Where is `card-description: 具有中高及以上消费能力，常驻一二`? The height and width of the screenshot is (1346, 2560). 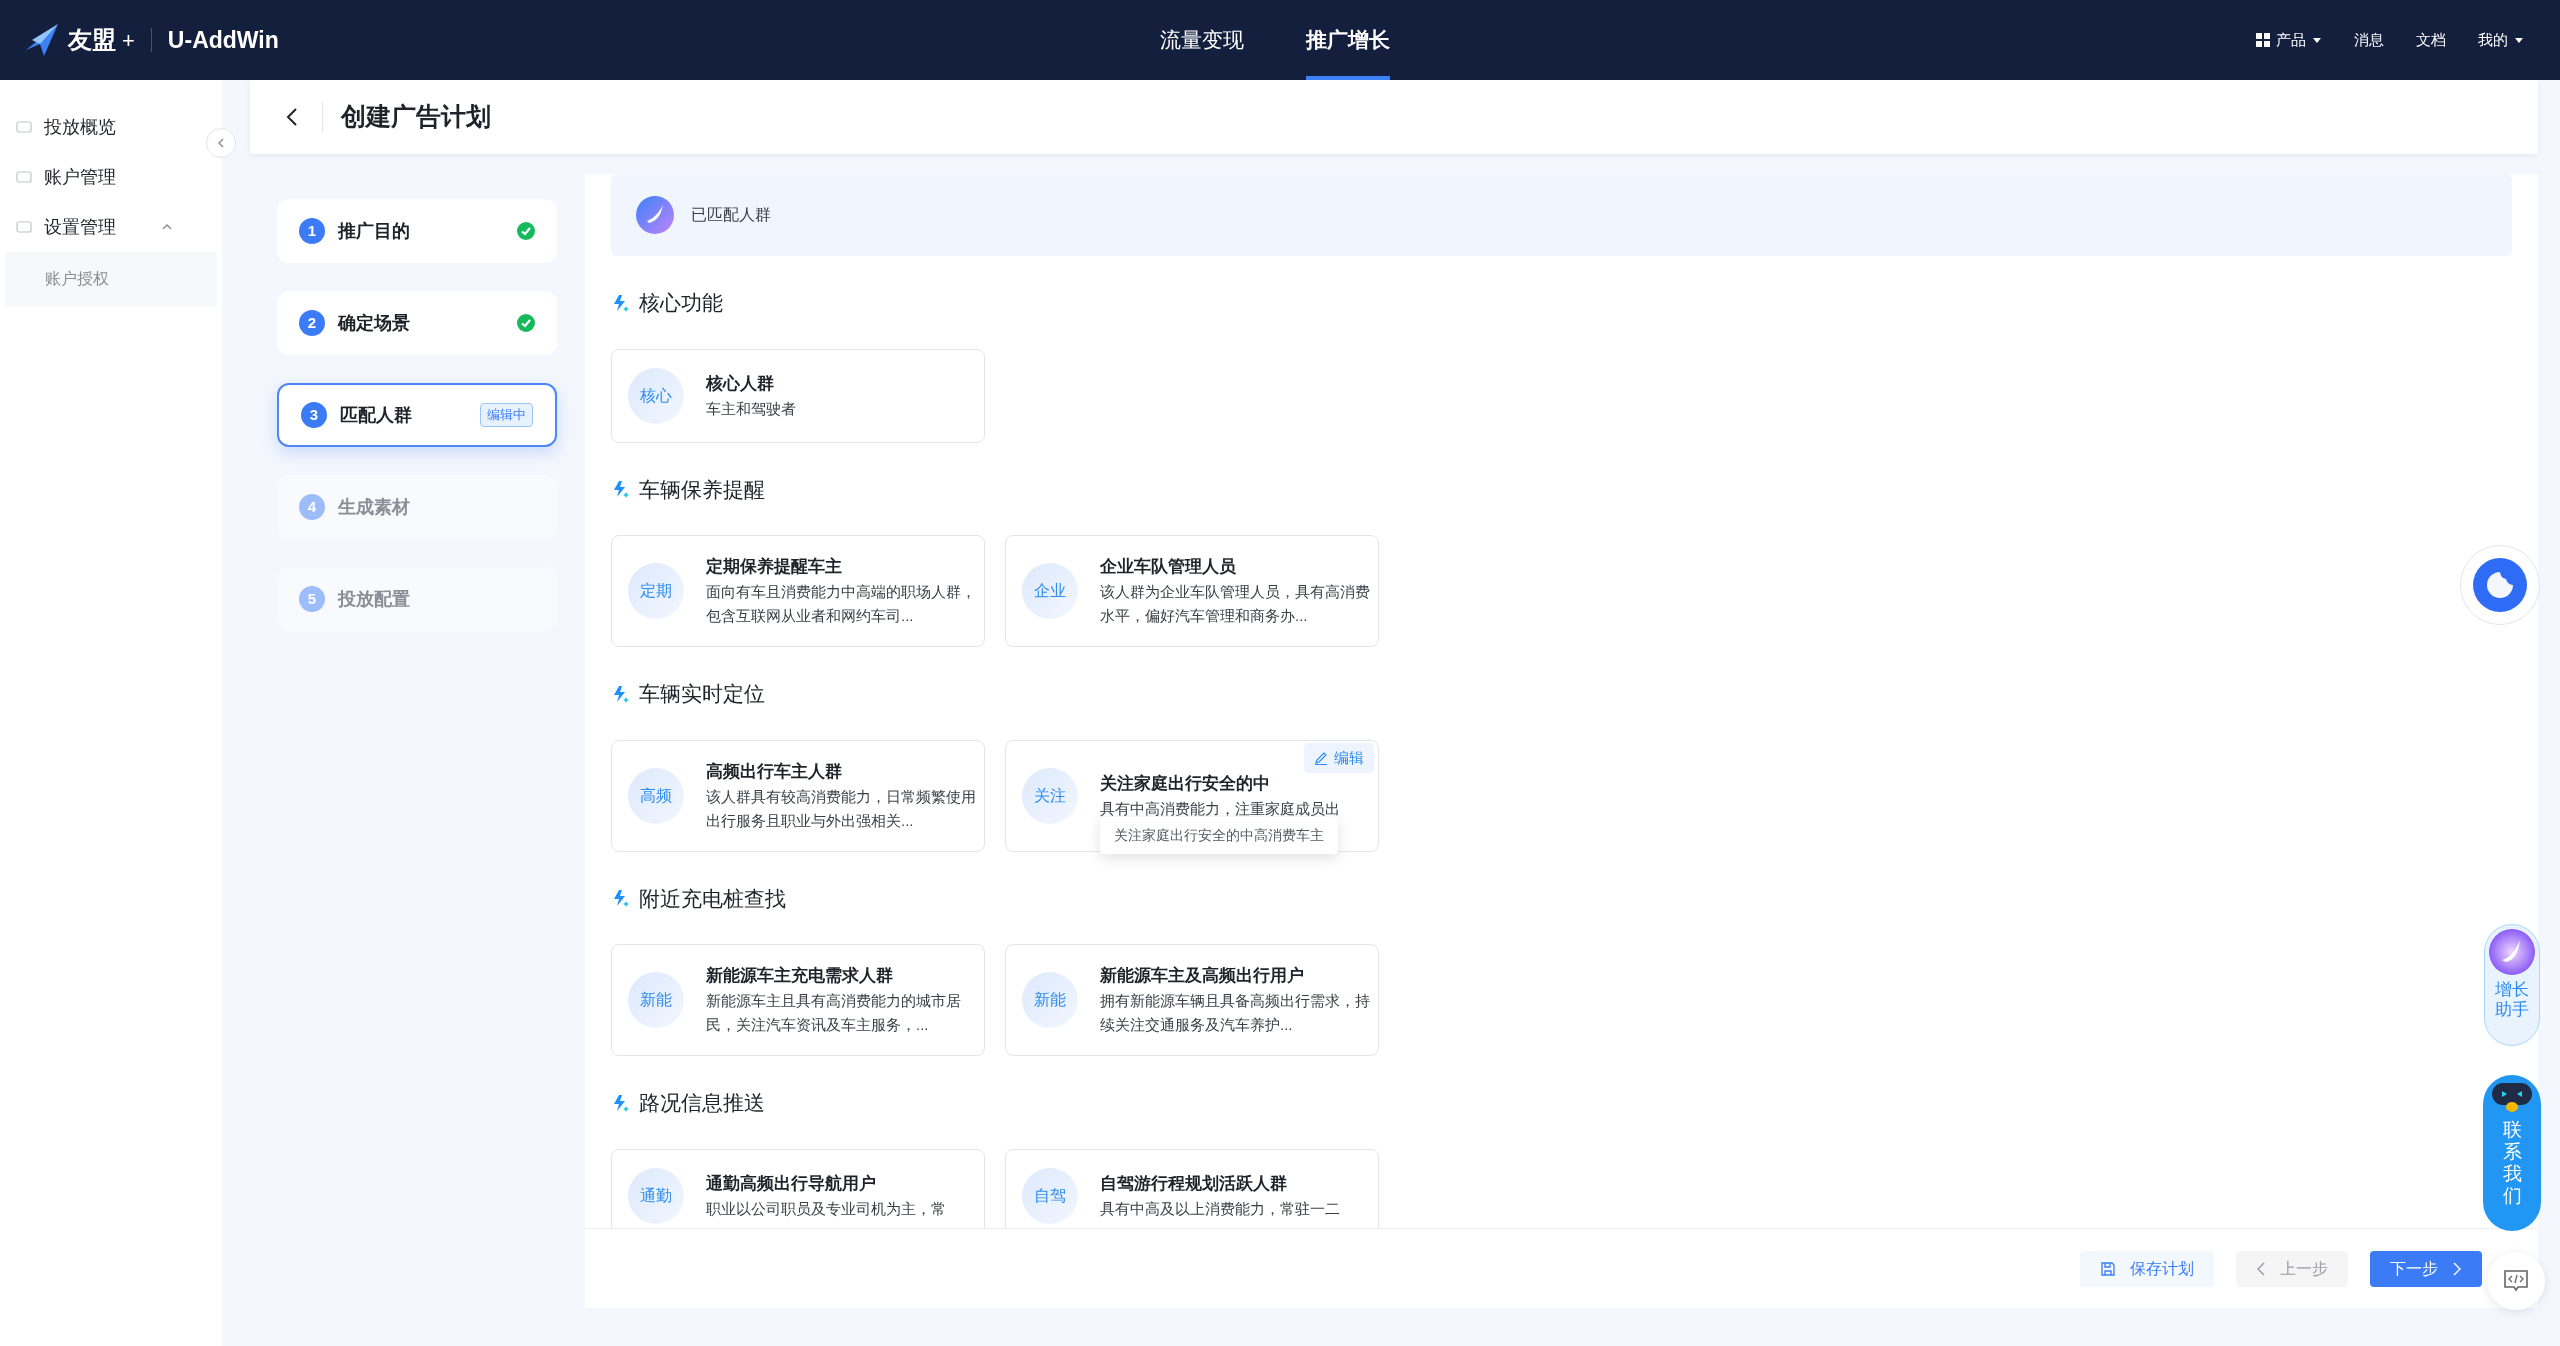 card-description: 具有中高及以上消费能力，常驻一二 is located at coordinates (1220, 1208).